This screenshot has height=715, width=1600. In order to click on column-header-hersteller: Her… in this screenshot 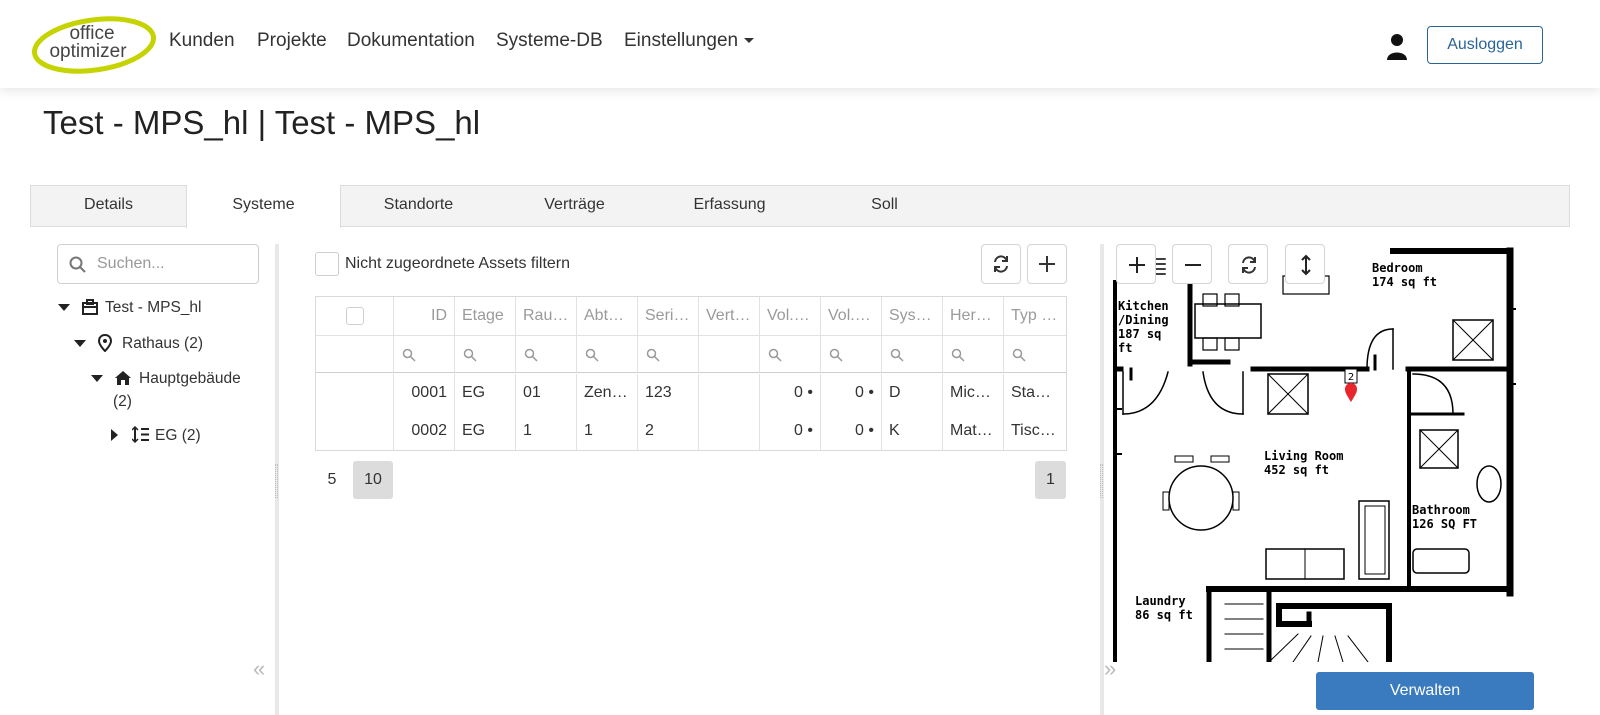, I will do `click(973, 316)`.